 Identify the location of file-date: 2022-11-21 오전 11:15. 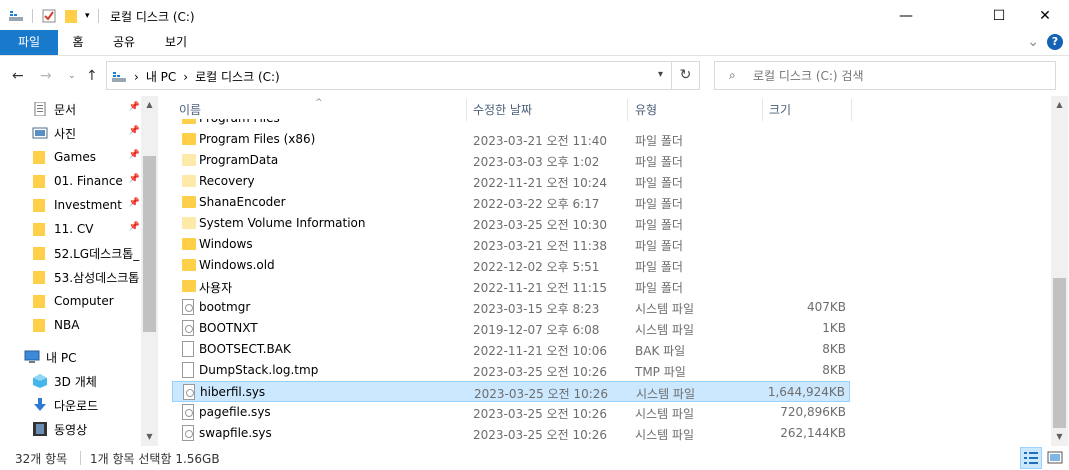
(540, 288).